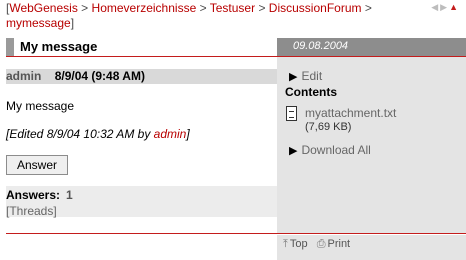 Image resolution: width=466 pixels, height=260 pixels. What do you see at coordinates (80, 134) in the screenshot?
I see `edited-prefix: [Edited 8/9/04 10:32 AM by` at bounding box center [80, 134].